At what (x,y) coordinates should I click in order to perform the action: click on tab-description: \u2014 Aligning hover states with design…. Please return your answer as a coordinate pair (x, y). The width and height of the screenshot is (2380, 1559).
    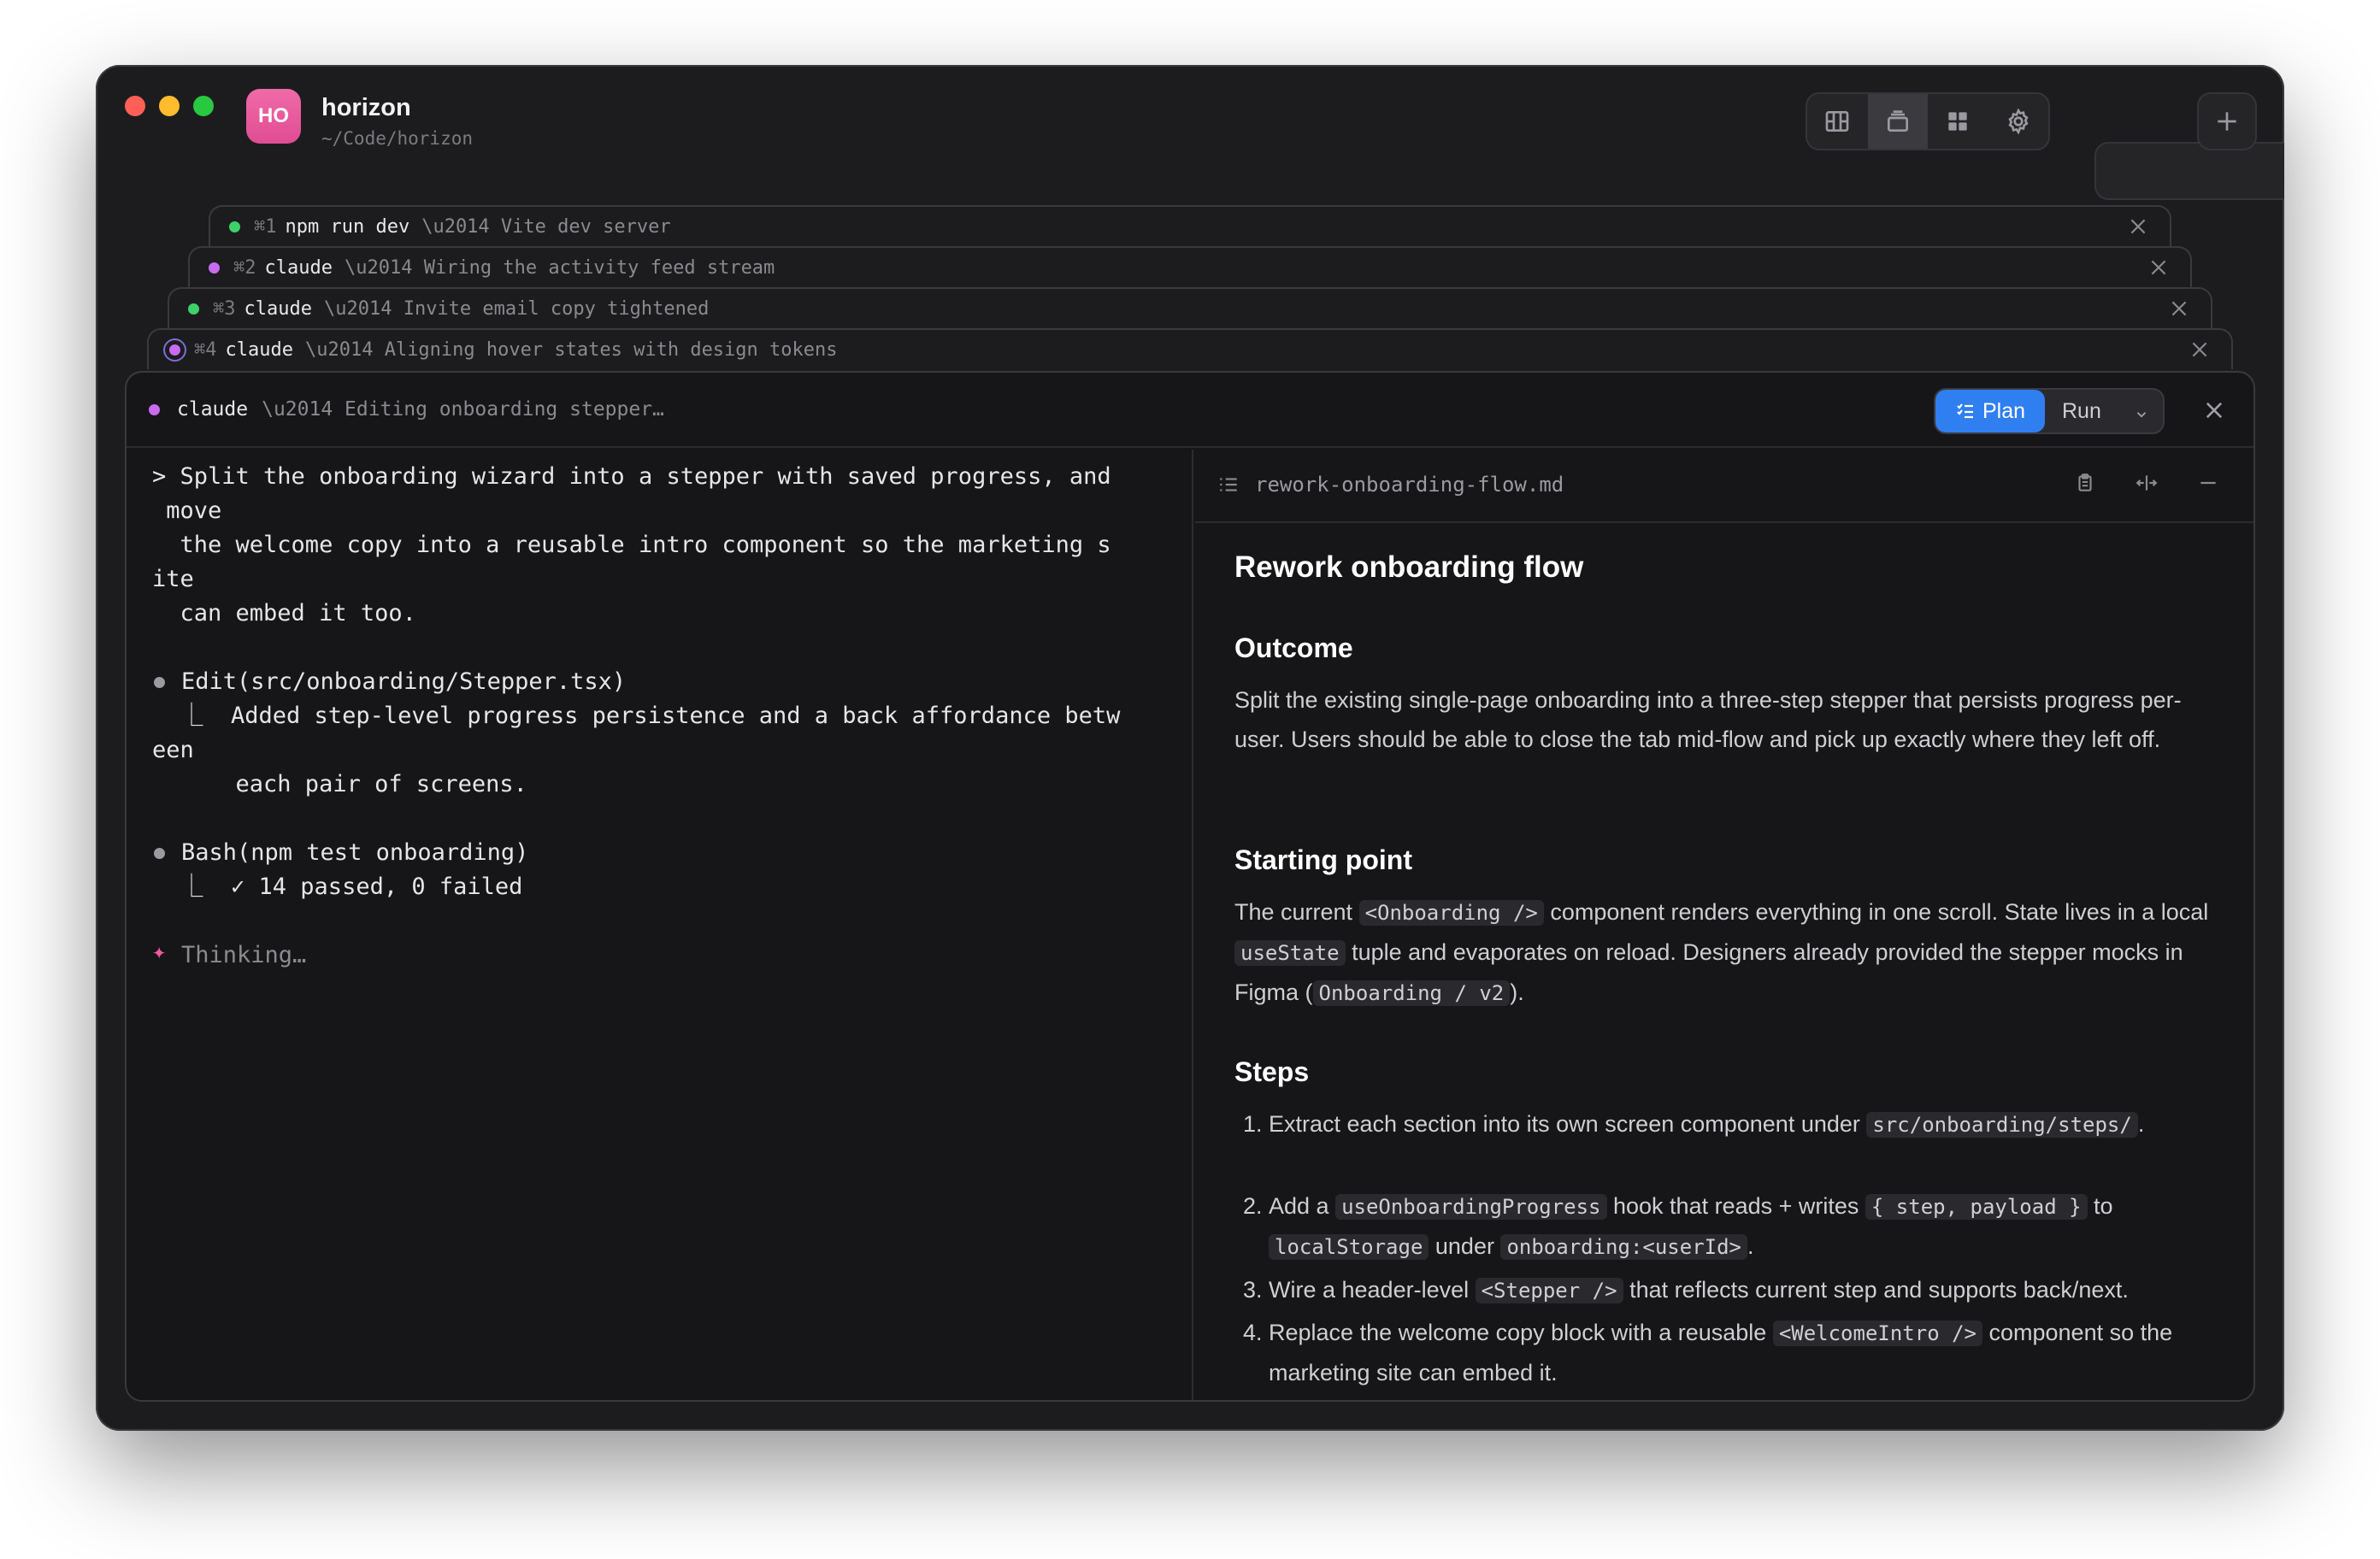
    Looking at the image, I should click on (571, 350).